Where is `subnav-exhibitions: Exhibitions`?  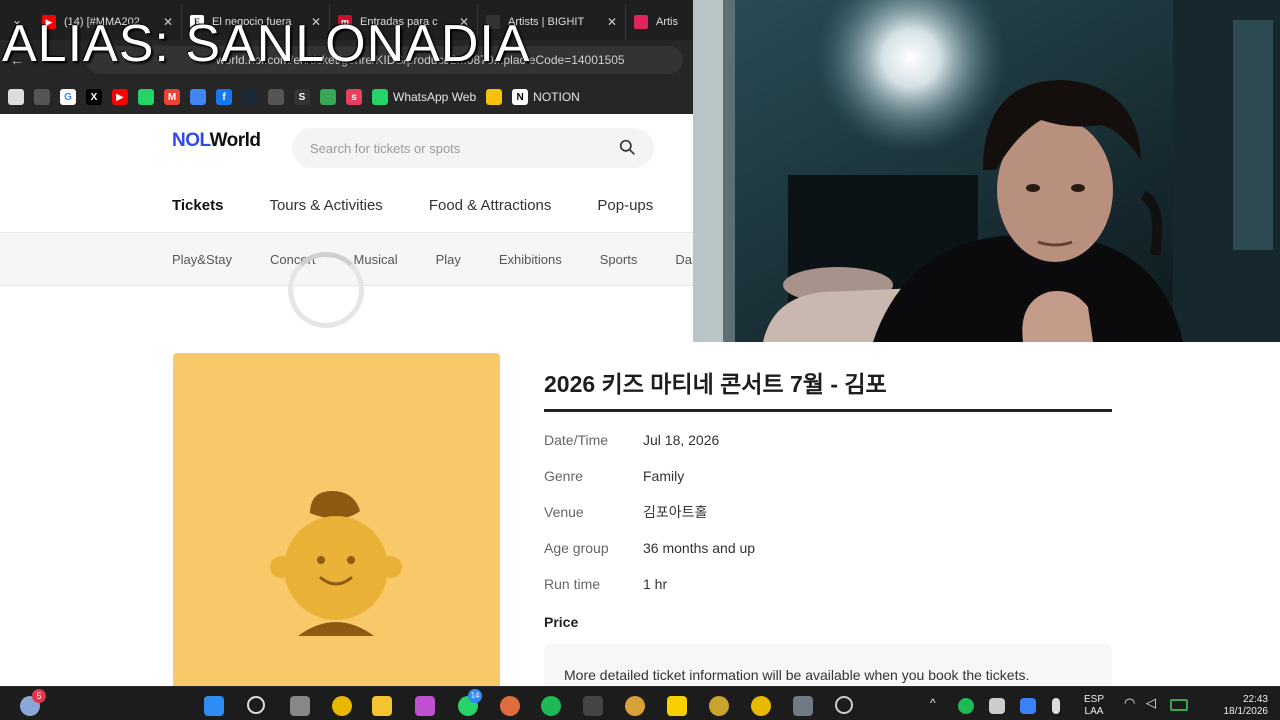
subnav-exhibitions: Exhibitions is located at coordinates (530, 259).